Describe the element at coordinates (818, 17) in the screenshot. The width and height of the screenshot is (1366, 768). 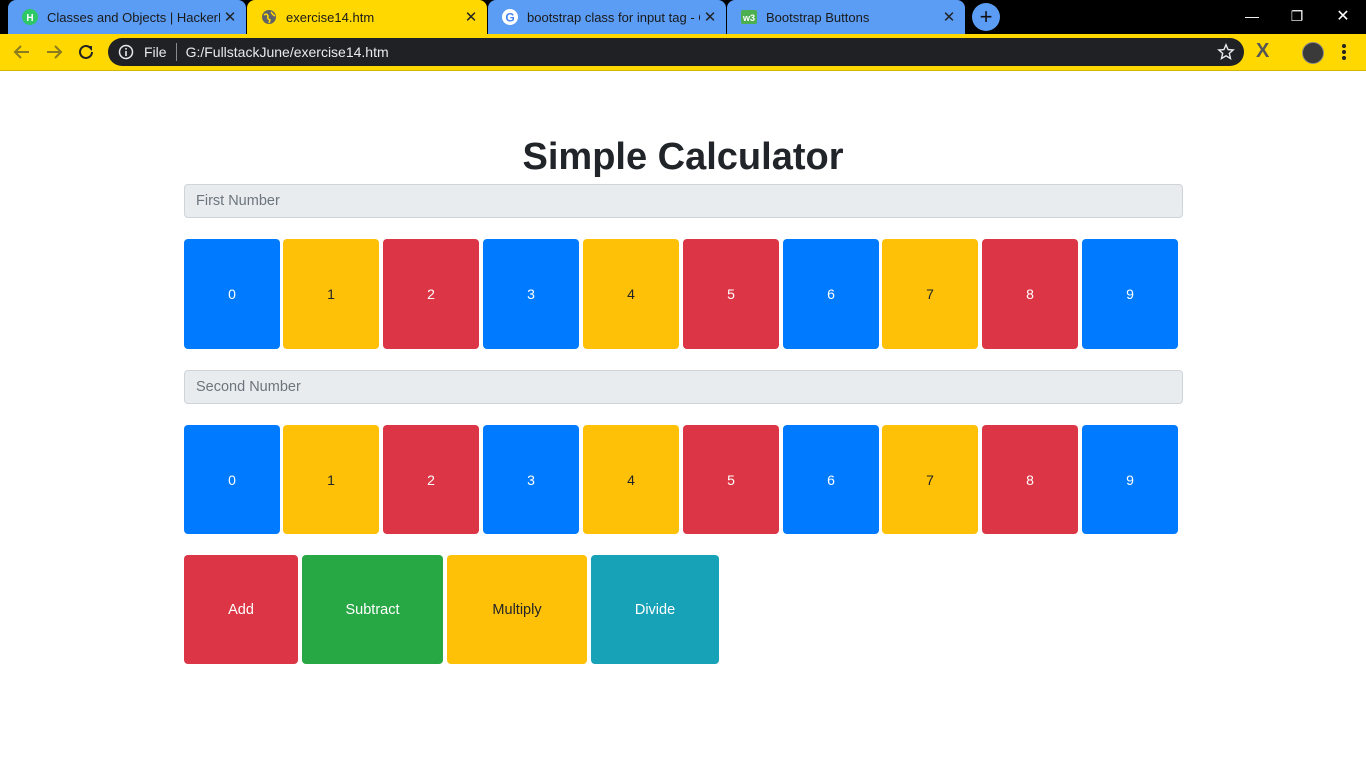
I see `tab-title: Bootstrap Buttons` at that location.